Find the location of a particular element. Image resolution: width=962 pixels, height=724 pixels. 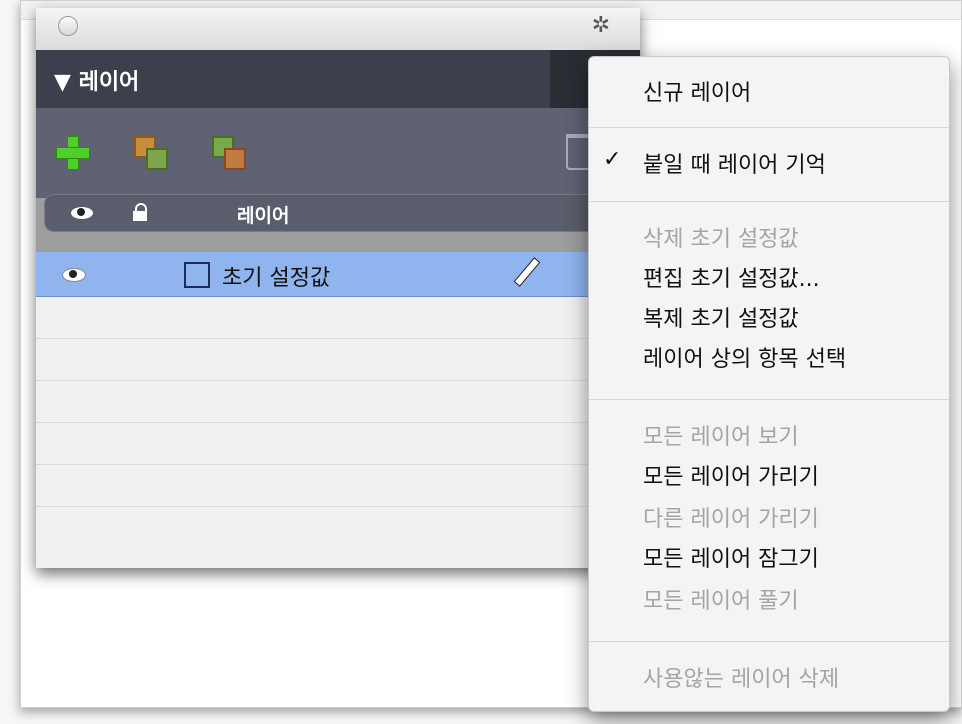

menu-item-delete-unused-layers: 사용않는 레이어 삭제 is located at coordinates (741, 679).